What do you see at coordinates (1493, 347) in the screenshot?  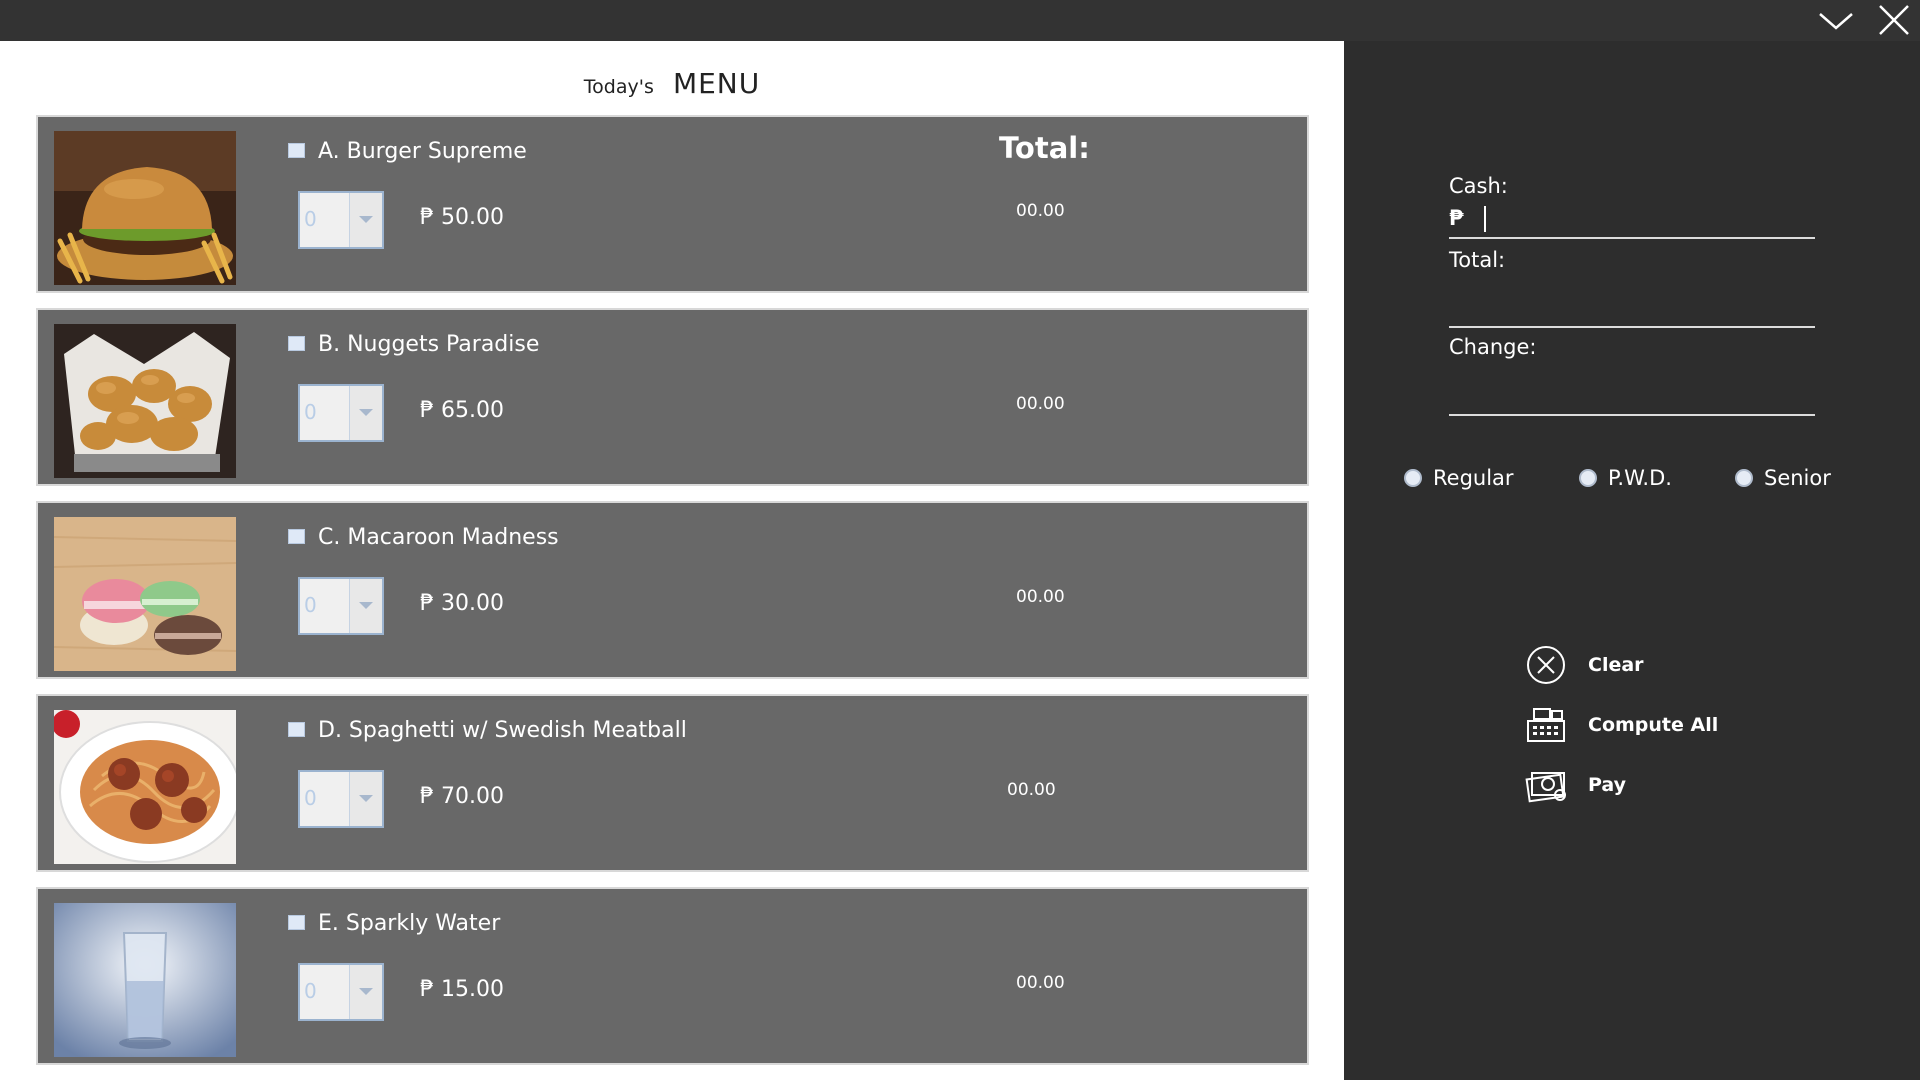 I see `change-label: Change:` at bounding box center [1493, 347].